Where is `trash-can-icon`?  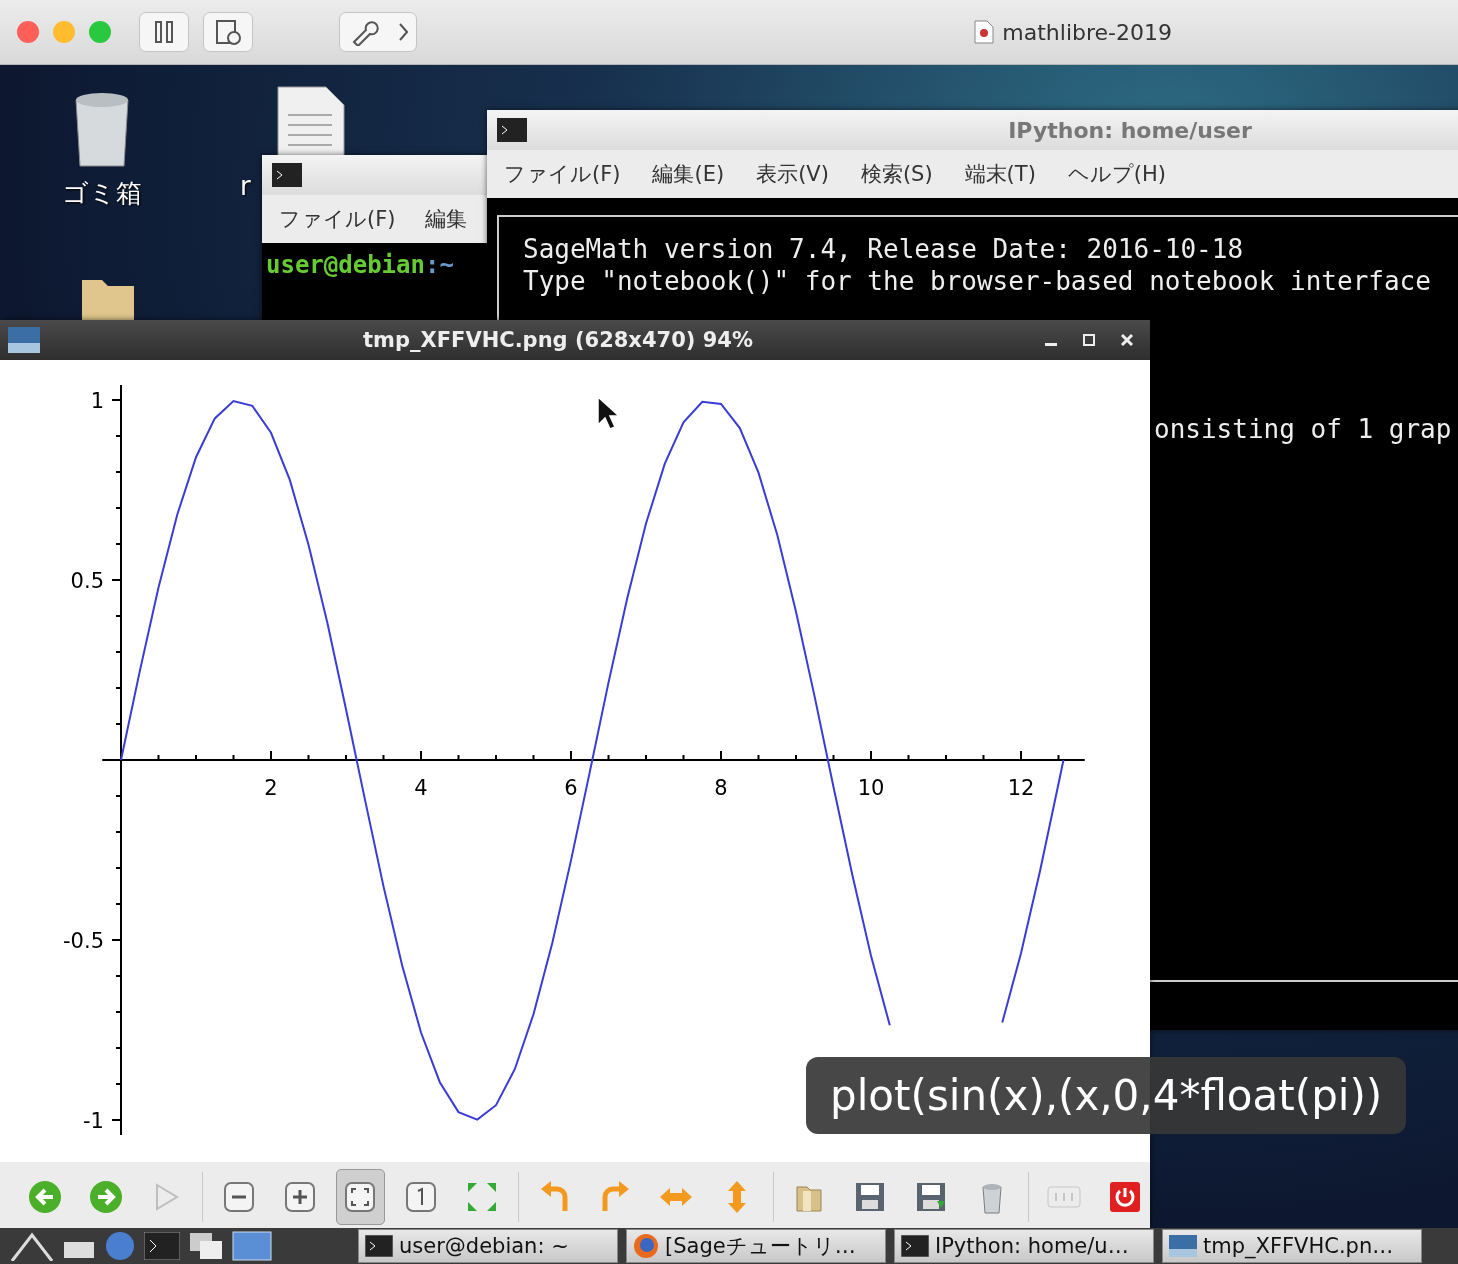
trash-can-icon is located at coordinates (102, 130).